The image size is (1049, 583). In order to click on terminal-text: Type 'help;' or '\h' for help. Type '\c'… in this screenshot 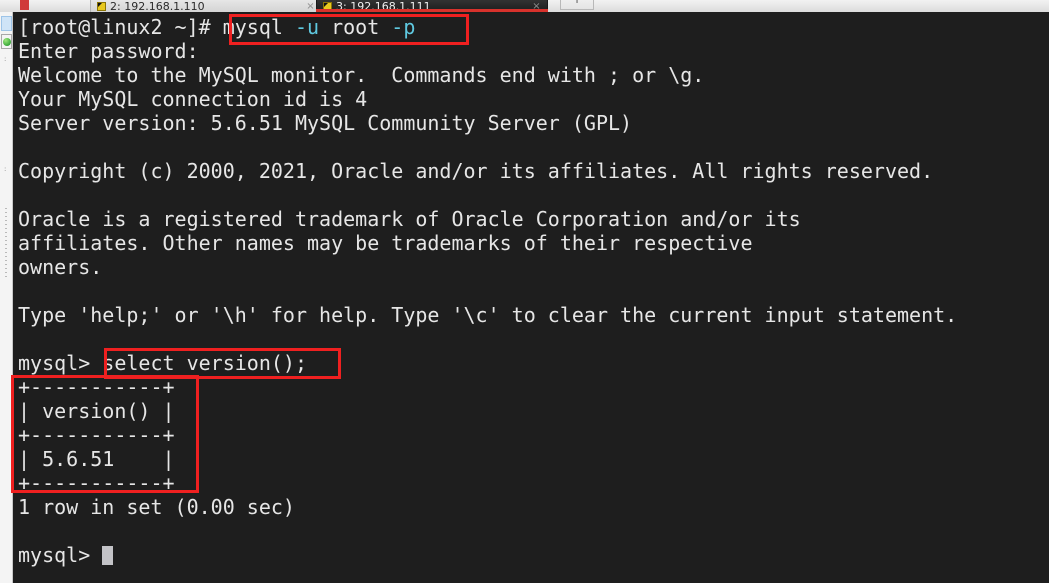, I will do `click(488, 315)`.